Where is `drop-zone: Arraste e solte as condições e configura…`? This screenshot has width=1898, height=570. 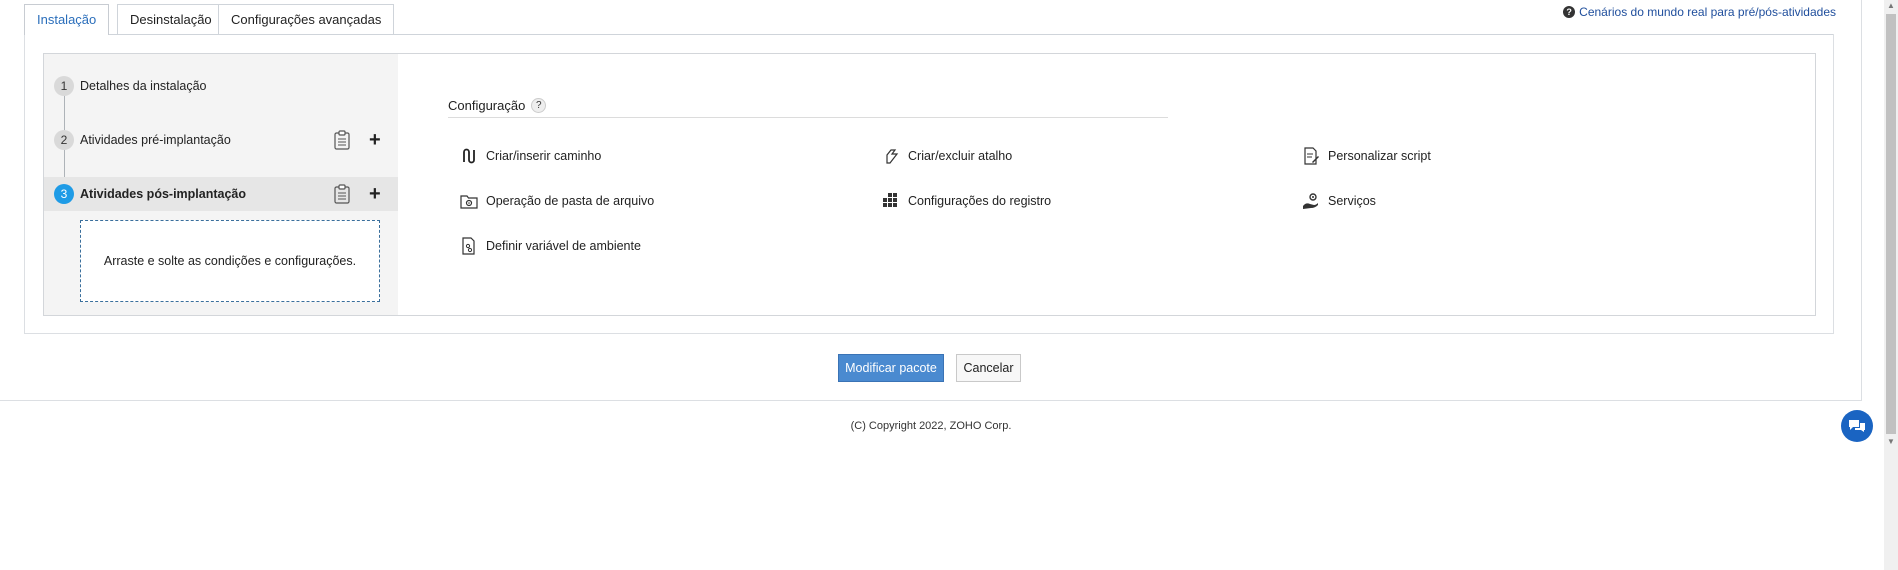 drop-zone: Arraste e solte as condições e configura… is located at coordinates (230, 261).